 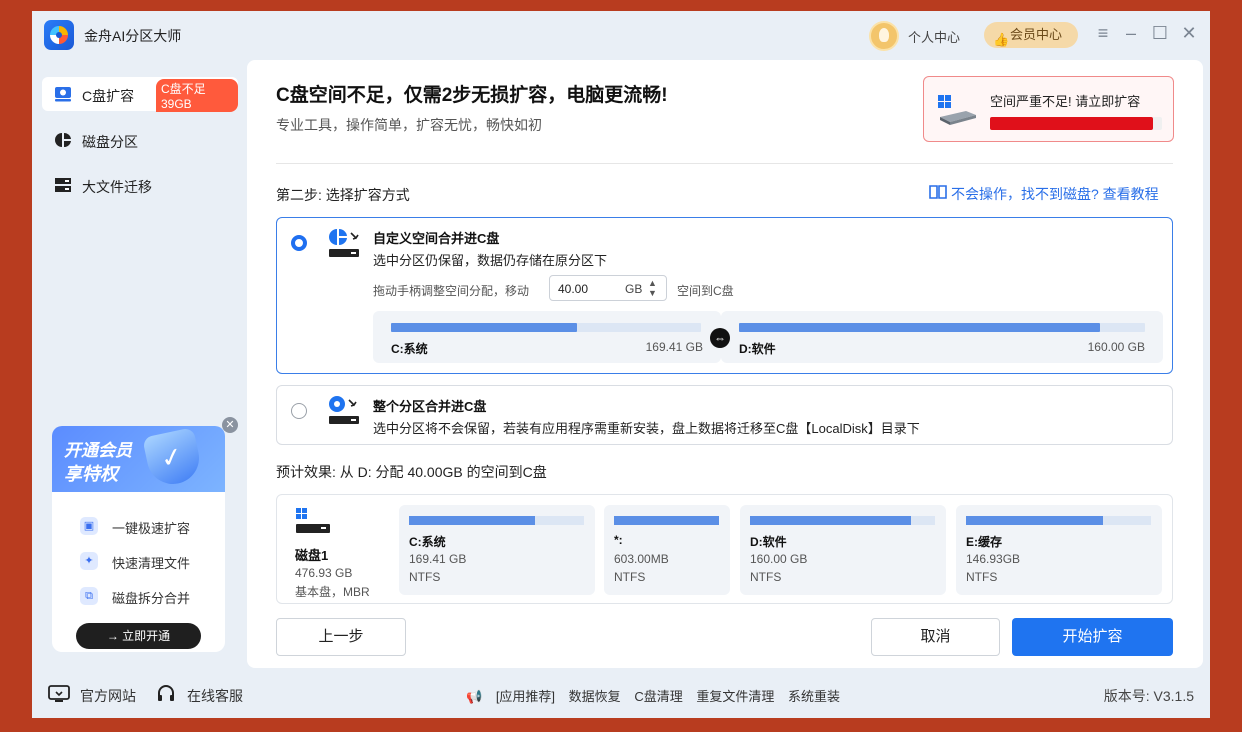 What do you see at coordinates (608, 288) in the screenshot?
I see `space-amount-stepper: 40.00 GB ▲ ▼` at bounding box center [608, 288].